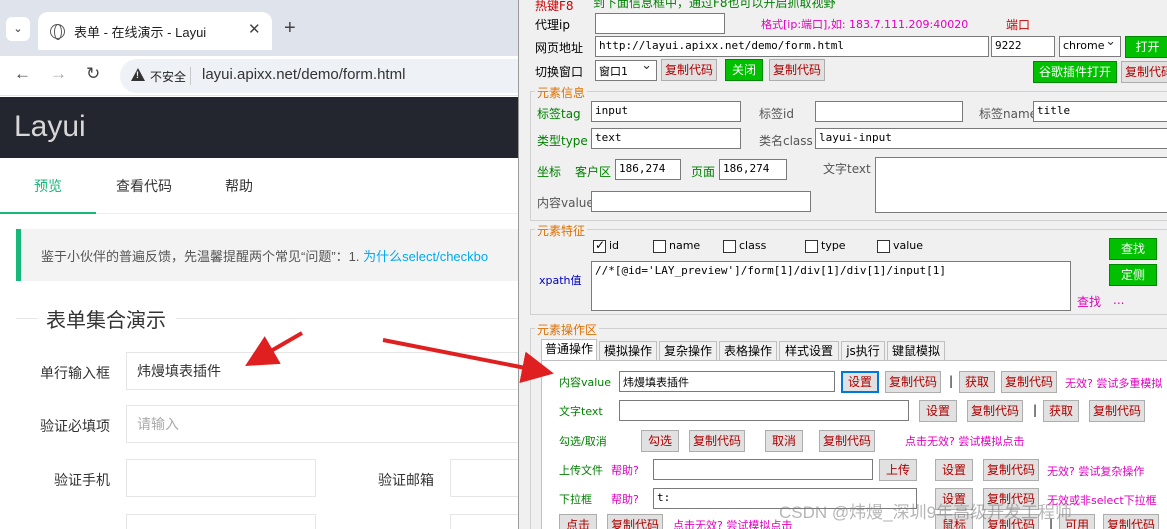 The width and height of the screenshot is (1167, 529). What do you see at coordinates (578, 521) in the screenshot?
I see `op-click-button: 点击` at bounding box center [578, 521].